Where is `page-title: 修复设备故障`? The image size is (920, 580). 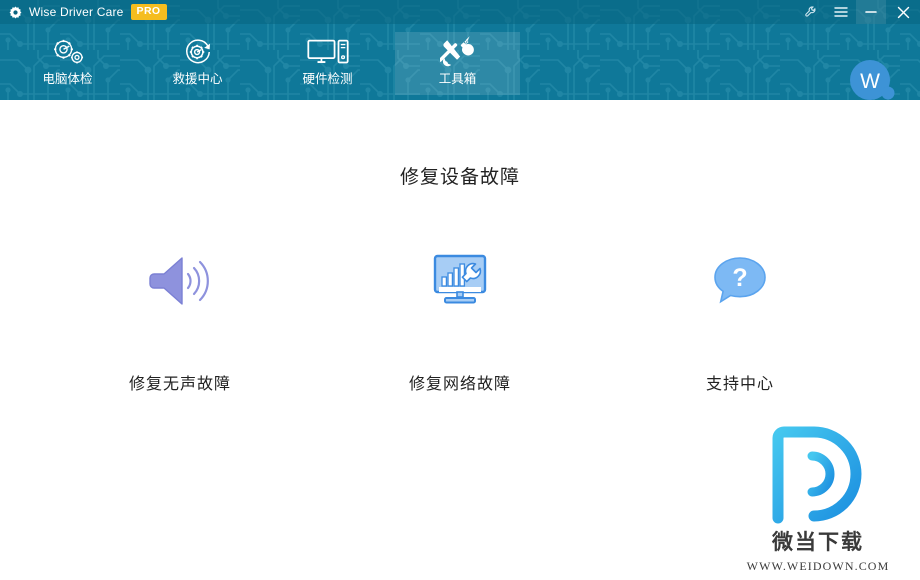
page-title: 修复设备故障 is located at coordinates (459, 177).